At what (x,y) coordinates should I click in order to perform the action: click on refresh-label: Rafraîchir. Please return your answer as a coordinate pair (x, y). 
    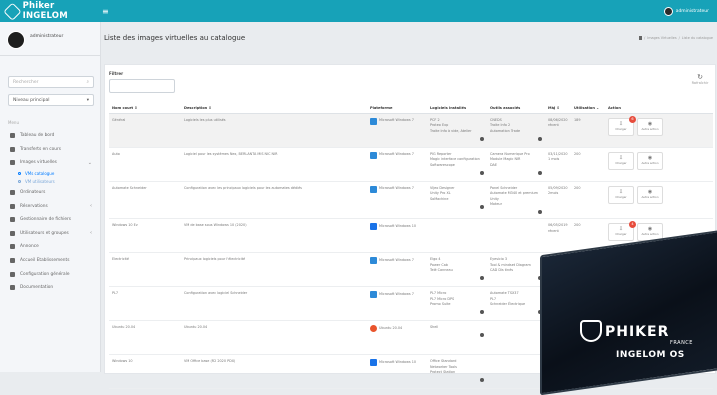
    Looking at the image, I should click on (700, 83).